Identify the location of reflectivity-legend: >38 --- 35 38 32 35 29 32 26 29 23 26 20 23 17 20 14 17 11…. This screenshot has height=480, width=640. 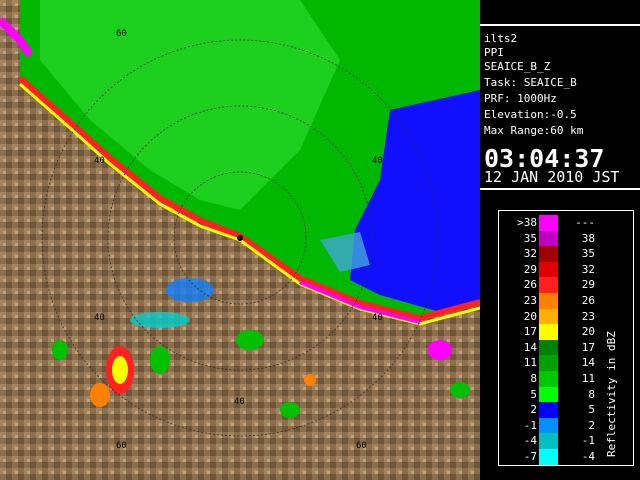
(566, 338).